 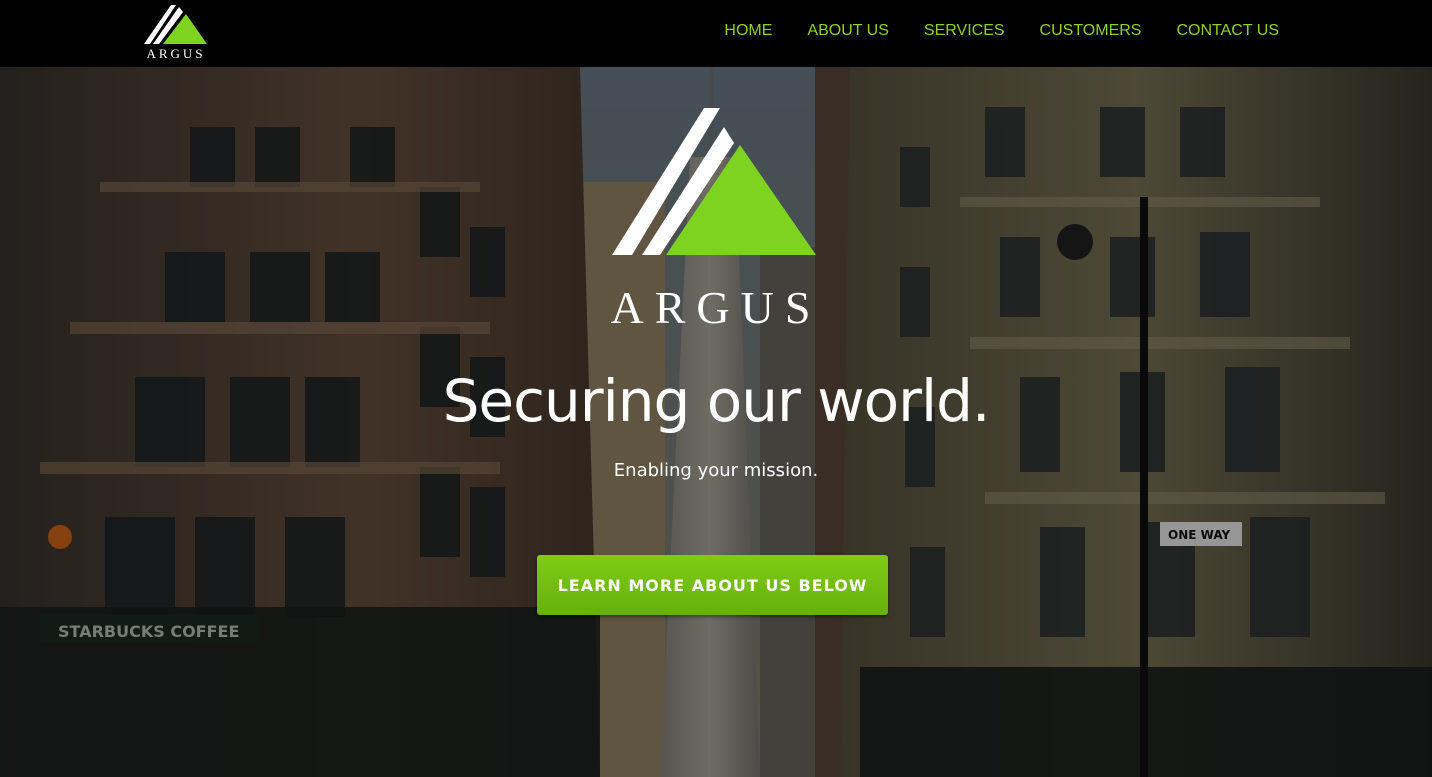 I want to click on nav-link-services: SERVICES, so click(x=964, y=31).